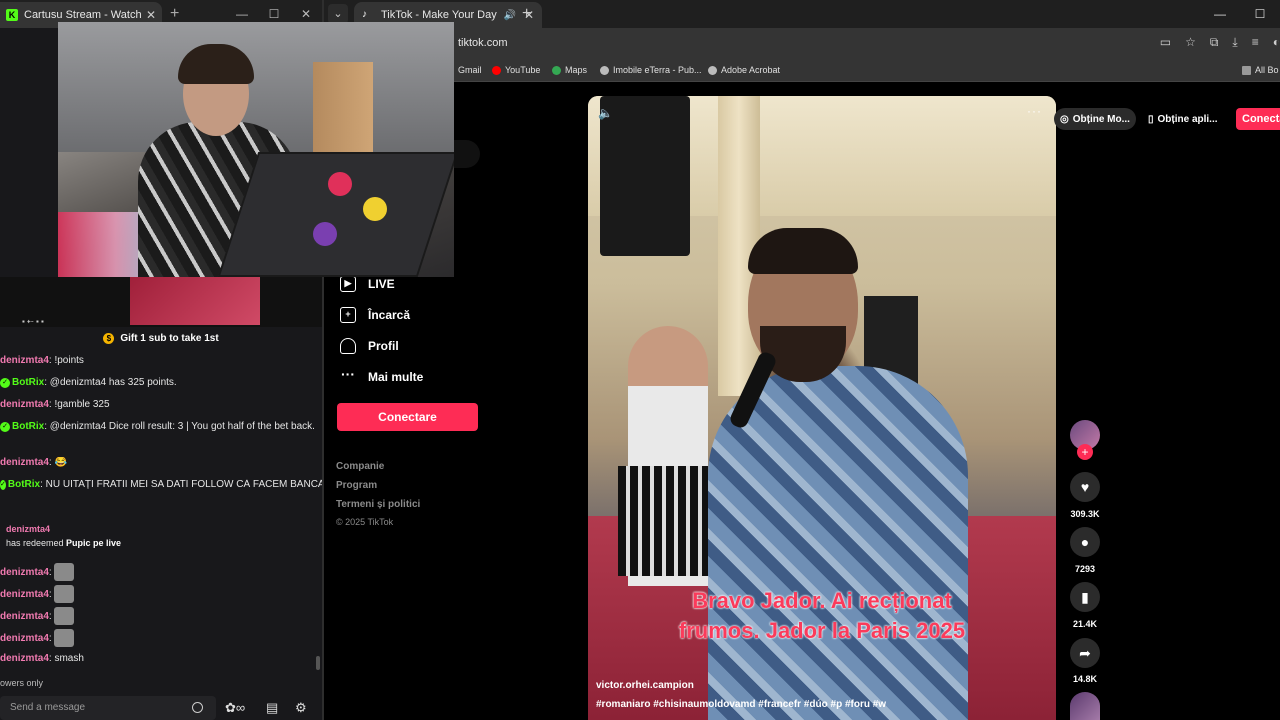  What do you see at coordinates (1085, 624) in the screenshot?
I see `save-count: 21.4K` at bounding box center [1085, 624].